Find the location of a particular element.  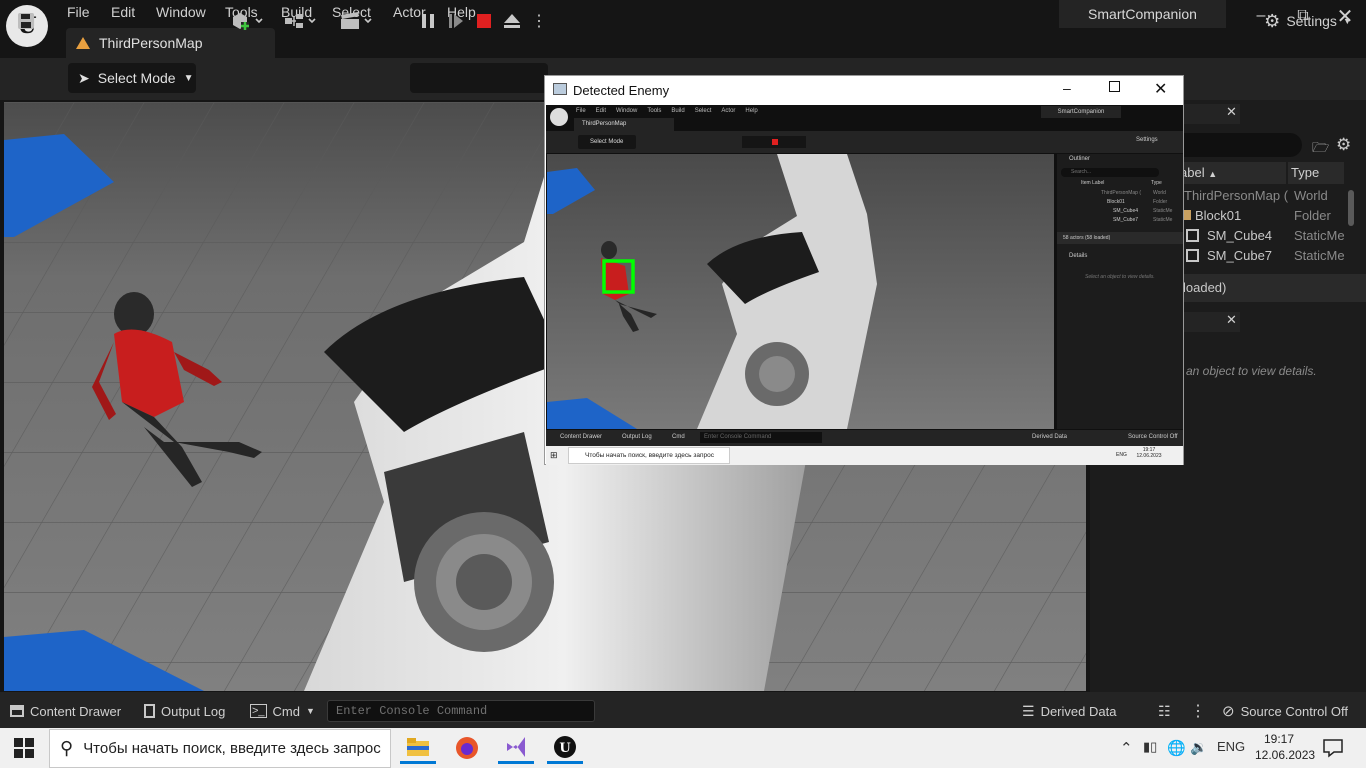

language-indicator: ENG is located at coordinates (1231, 746).